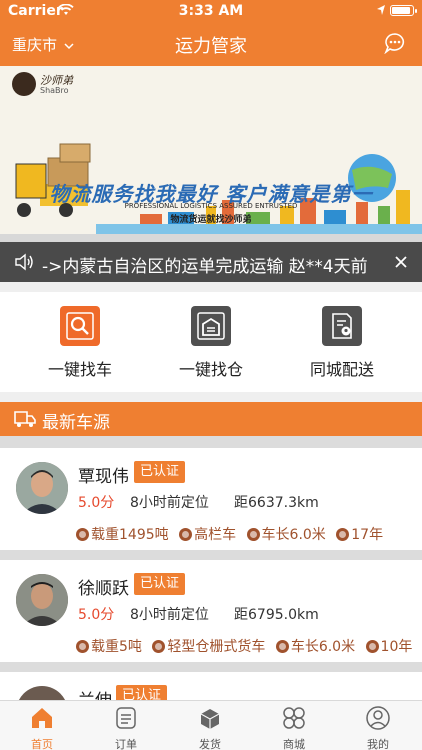 This screenshot has width=422, height=750. I want to click on year-tag: 10年, so click(388, 646).